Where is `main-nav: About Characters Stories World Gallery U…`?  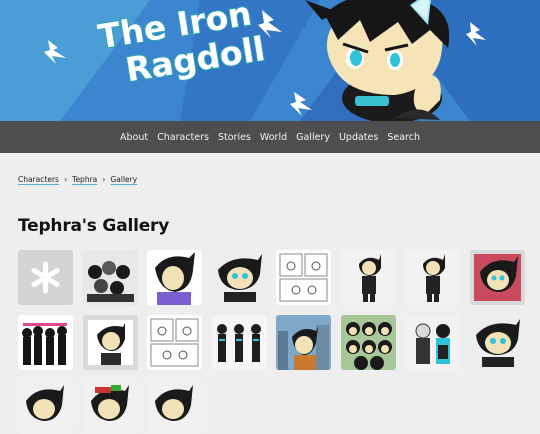
main-nav: About Characters Stories World Gallery U… is located at coordinates (270, 137).